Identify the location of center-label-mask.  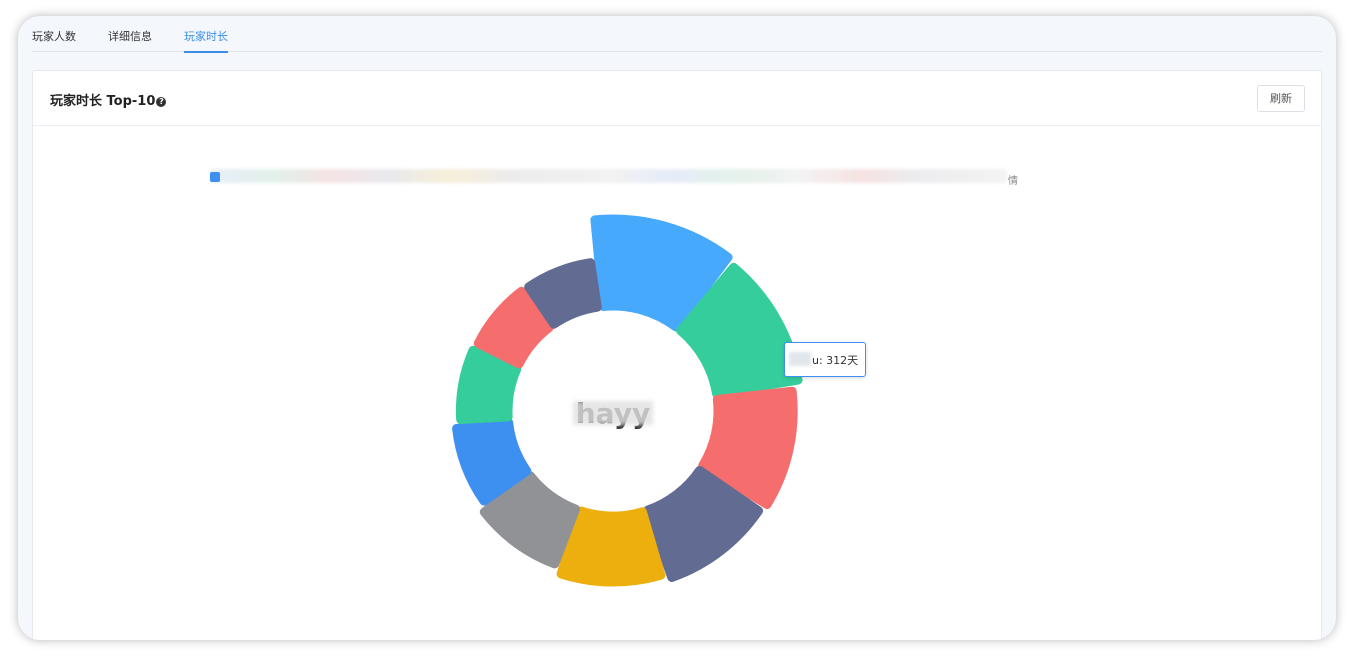
(613, 413).